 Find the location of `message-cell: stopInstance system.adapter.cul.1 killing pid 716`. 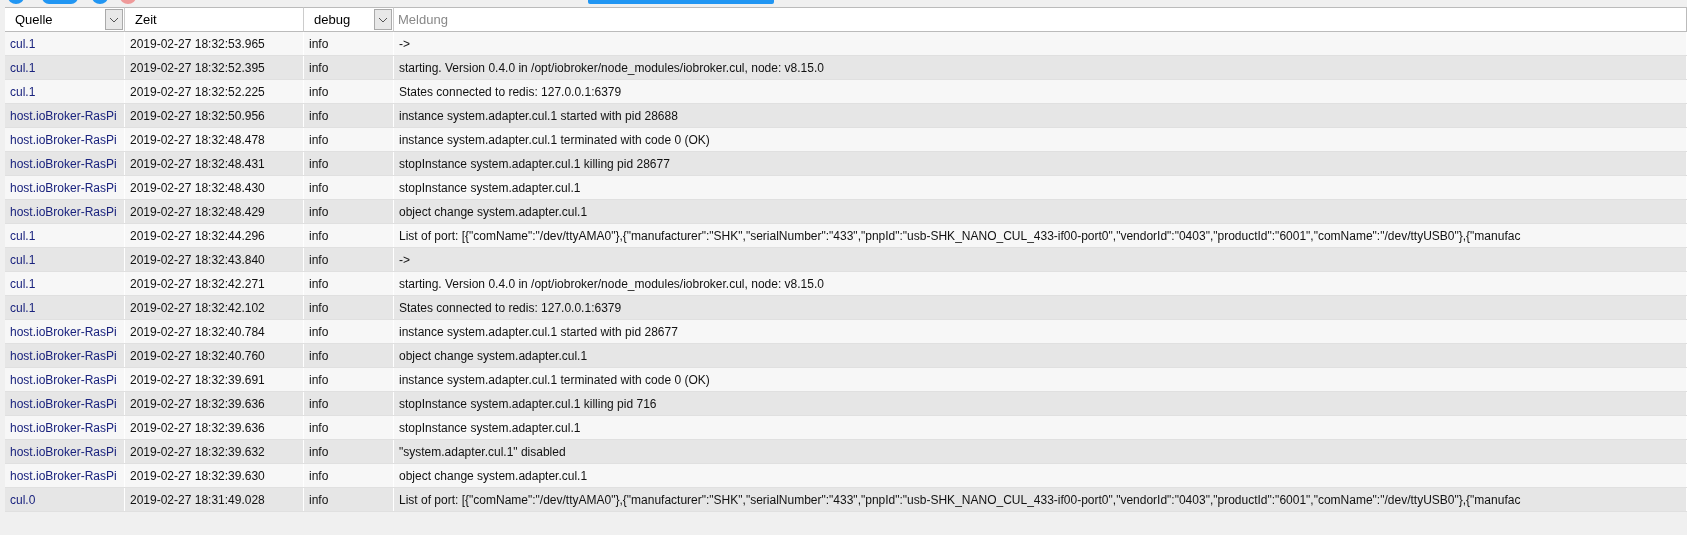

message-cell: stopInstance system.adapter.cul.1 killing pid 716 is located at coordinates (1040, 403).